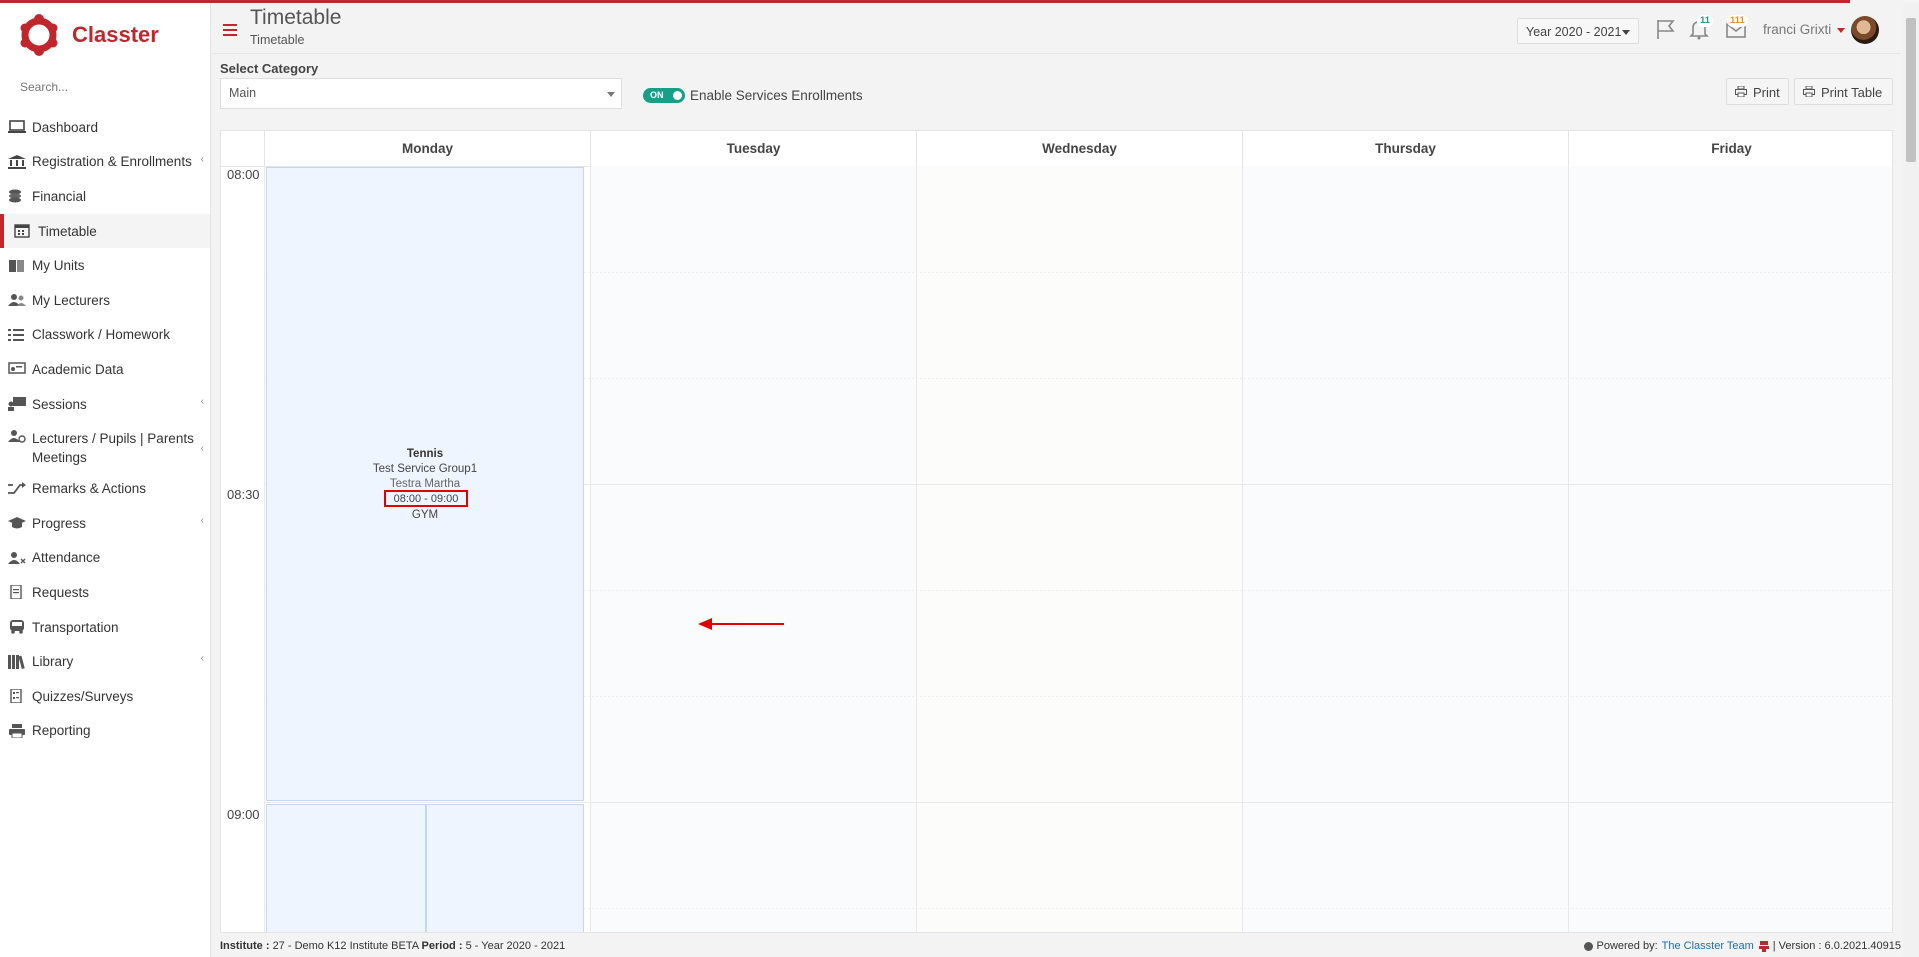 Image resolution: width=1919 pixels, height=957 pixels. I want to click on day-column-friday, so click(1730, 549).